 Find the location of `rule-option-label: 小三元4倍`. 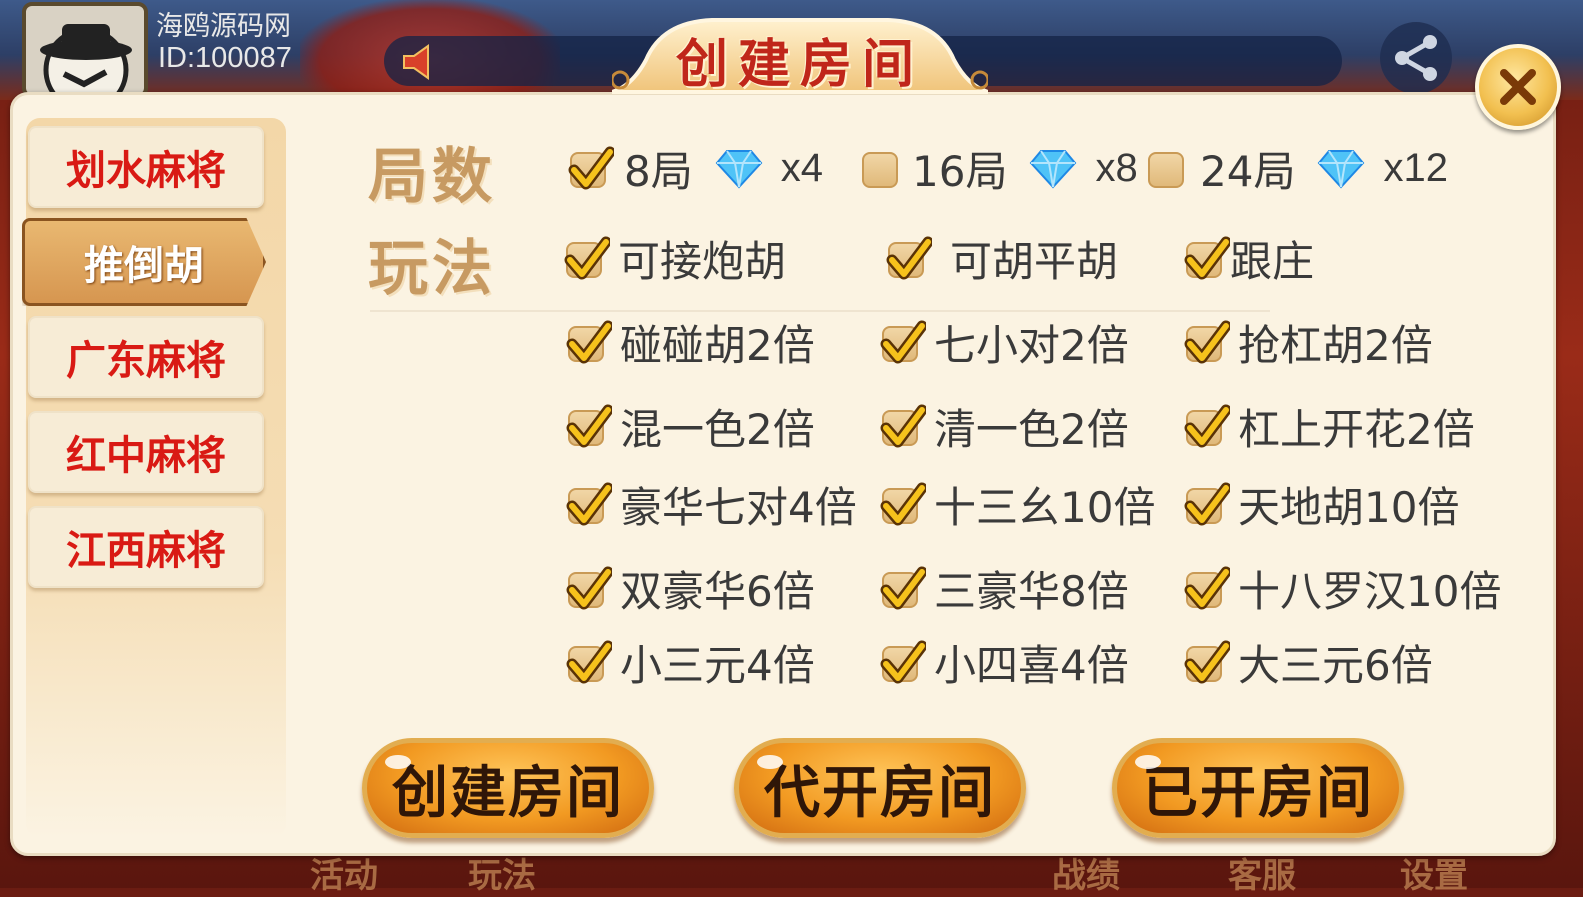

rule-option-label: 小三元4倍 is located at coordinates (717, 665).